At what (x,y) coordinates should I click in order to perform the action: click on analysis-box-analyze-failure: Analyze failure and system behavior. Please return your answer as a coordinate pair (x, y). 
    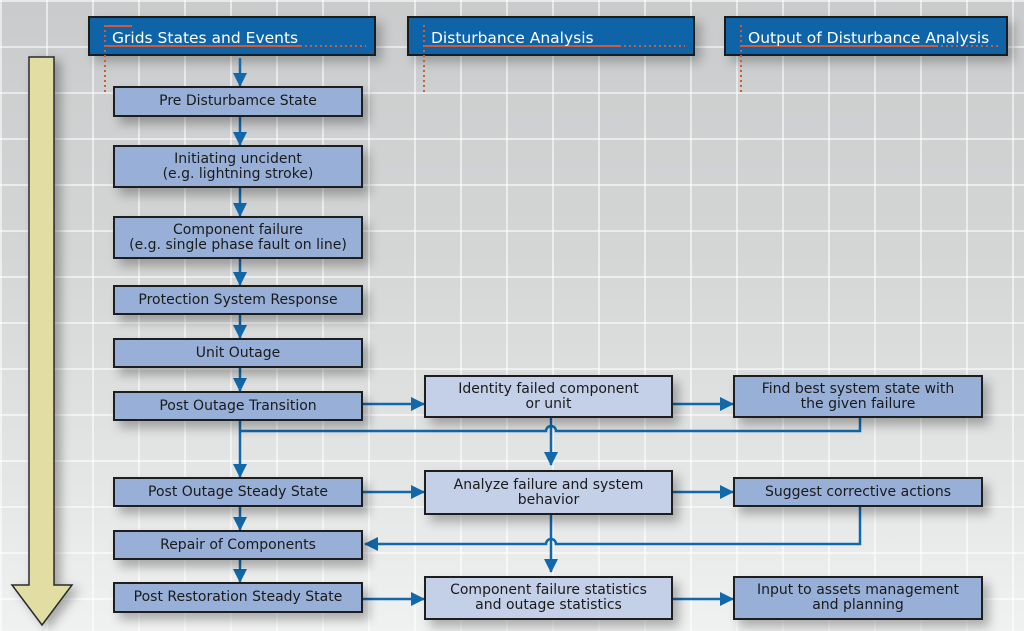
    Looking at the image, I should click on (548, 492).